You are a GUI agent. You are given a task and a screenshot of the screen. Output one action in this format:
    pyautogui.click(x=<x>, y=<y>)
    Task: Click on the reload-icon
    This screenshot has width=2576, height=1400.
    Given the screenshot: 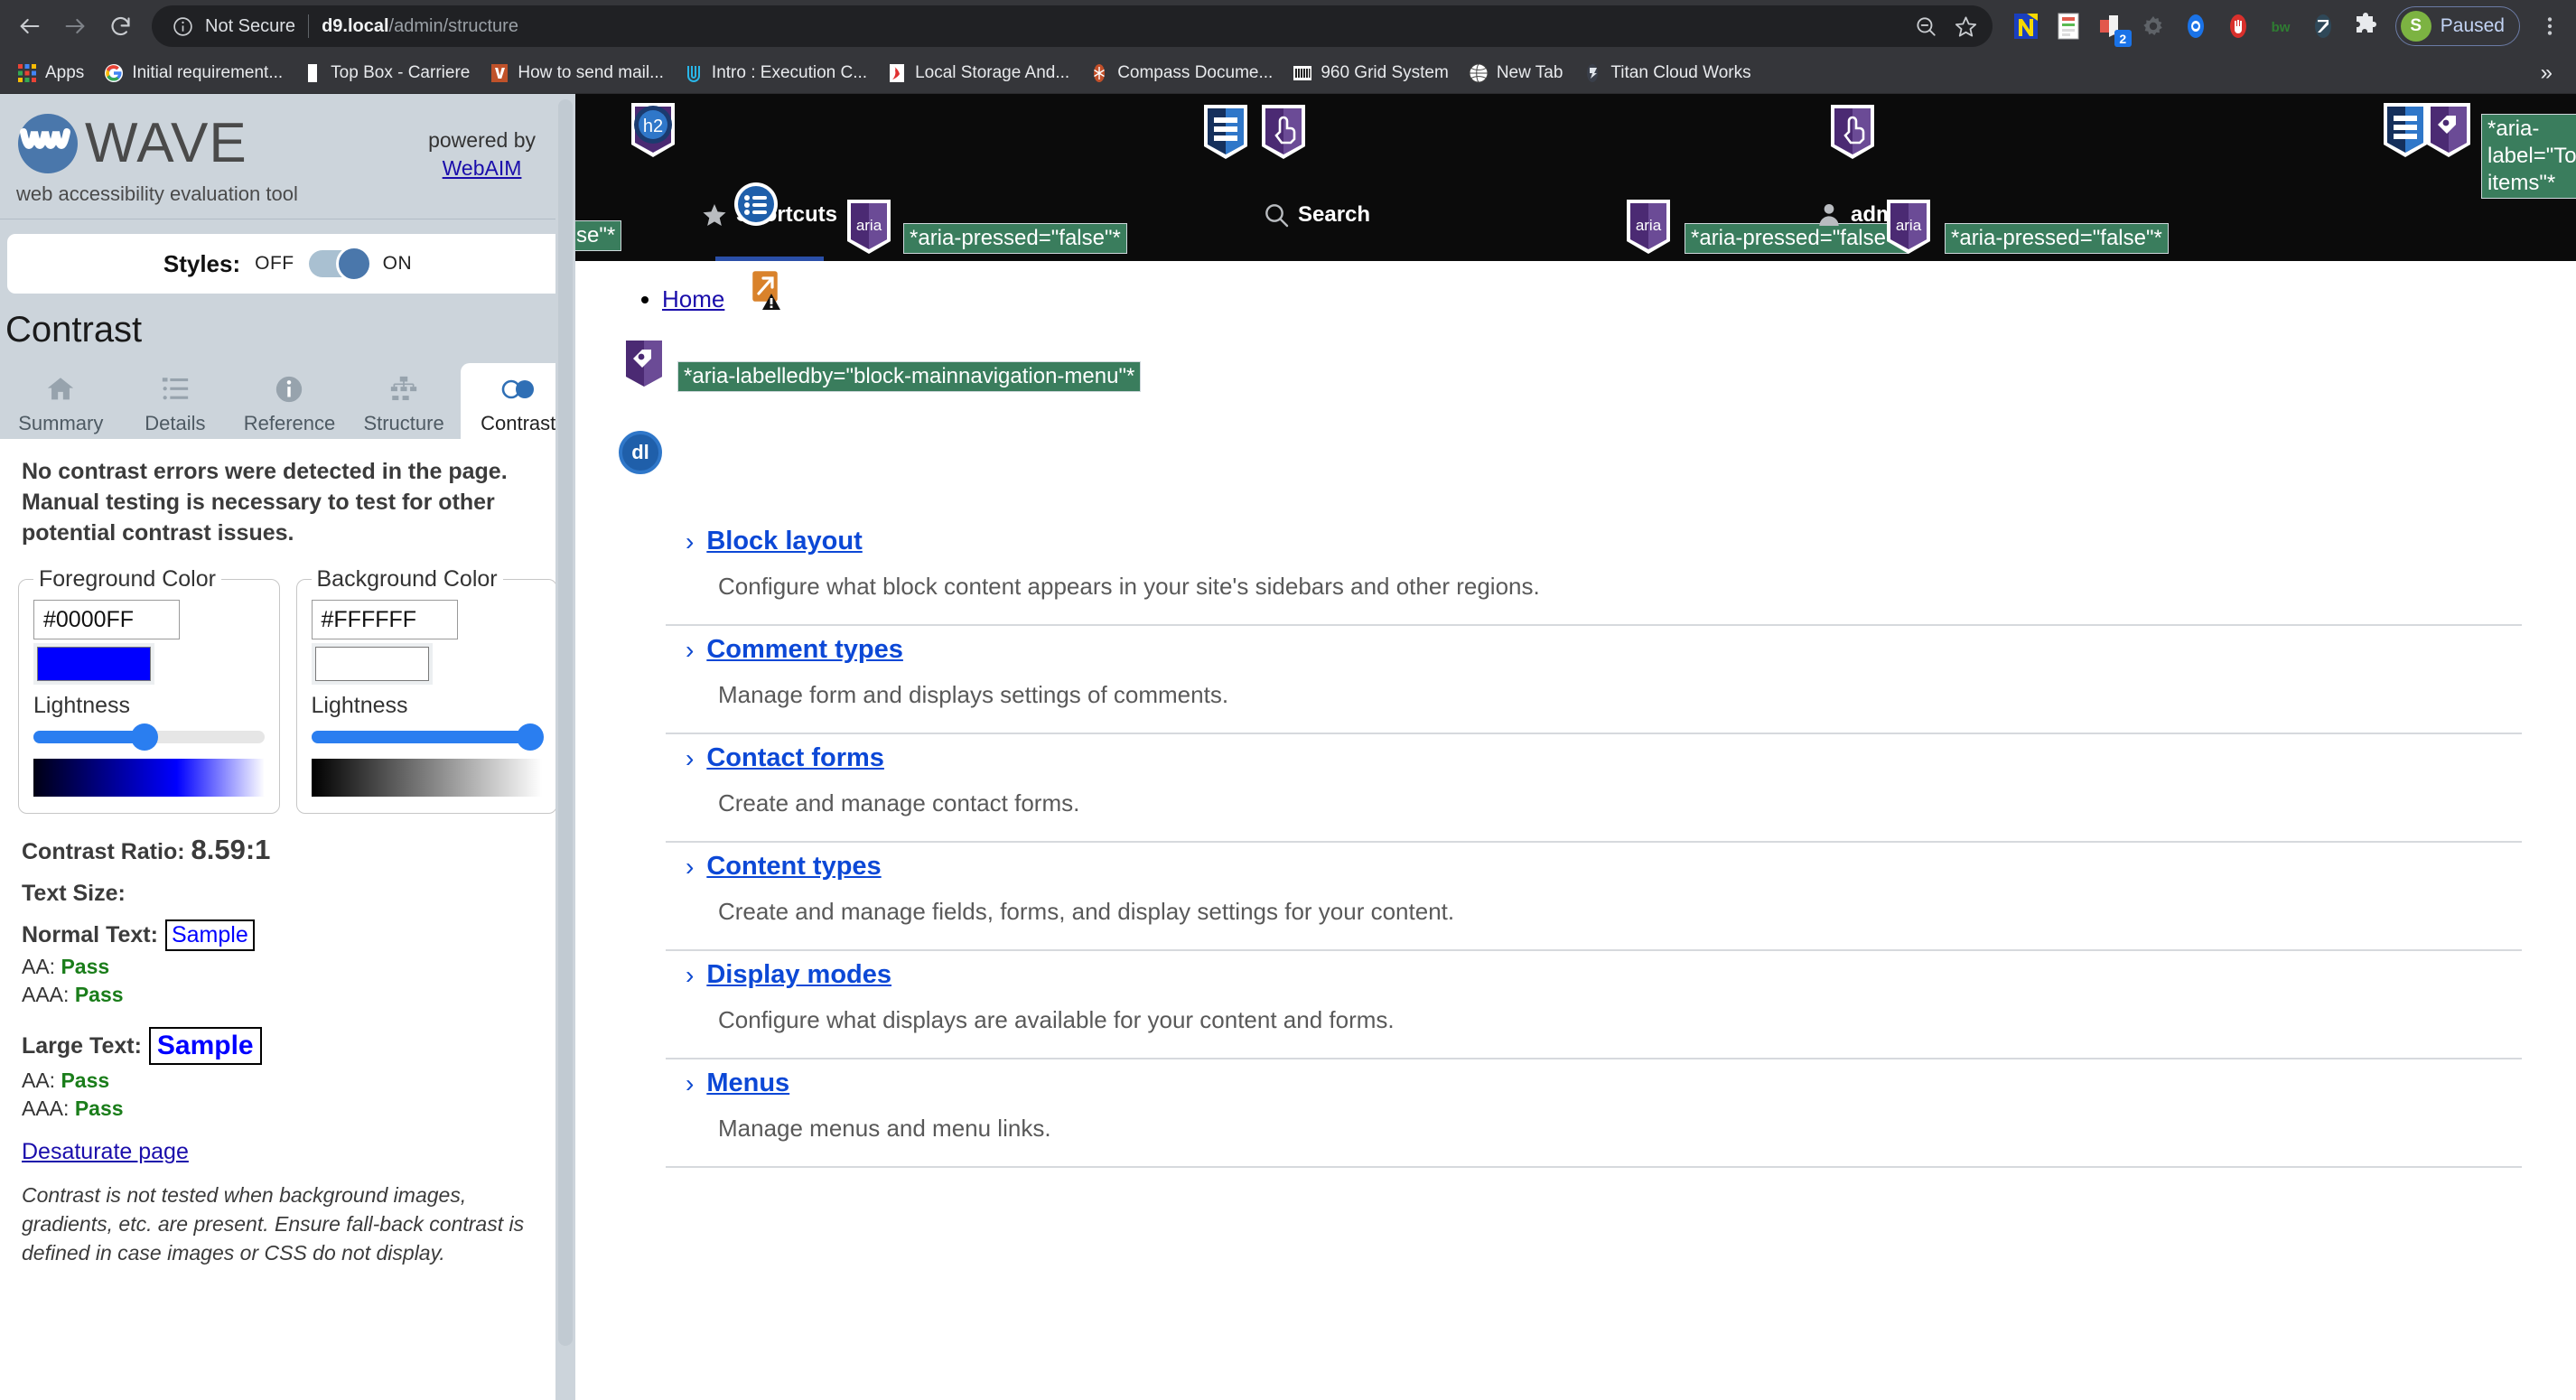 What is the action you would take?
    pyautogui.click(x=120, y=26)
    